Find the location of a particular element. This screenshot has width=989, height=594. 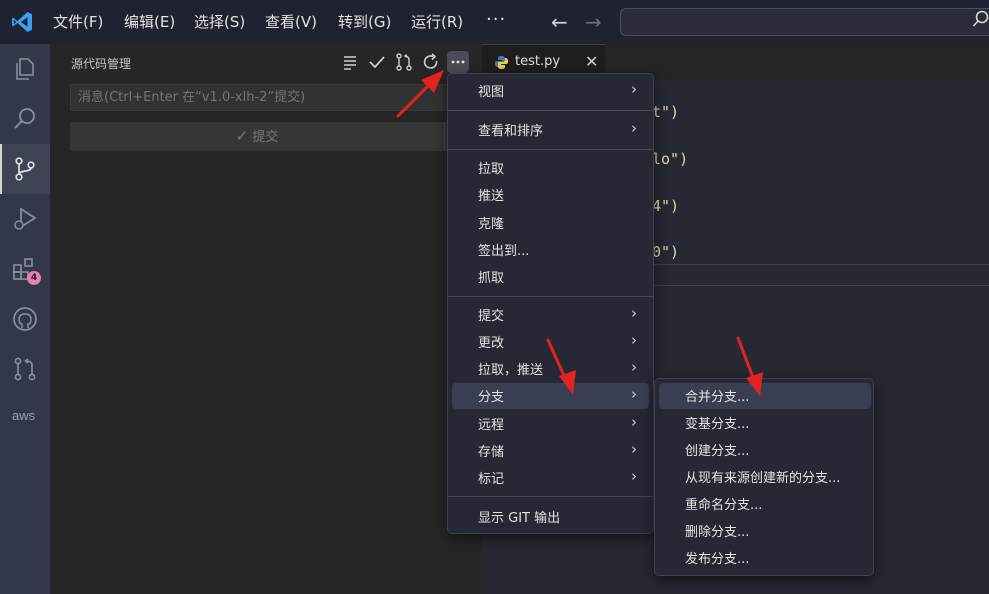

check-icon: ✓ is located at coordinates (242, 136).